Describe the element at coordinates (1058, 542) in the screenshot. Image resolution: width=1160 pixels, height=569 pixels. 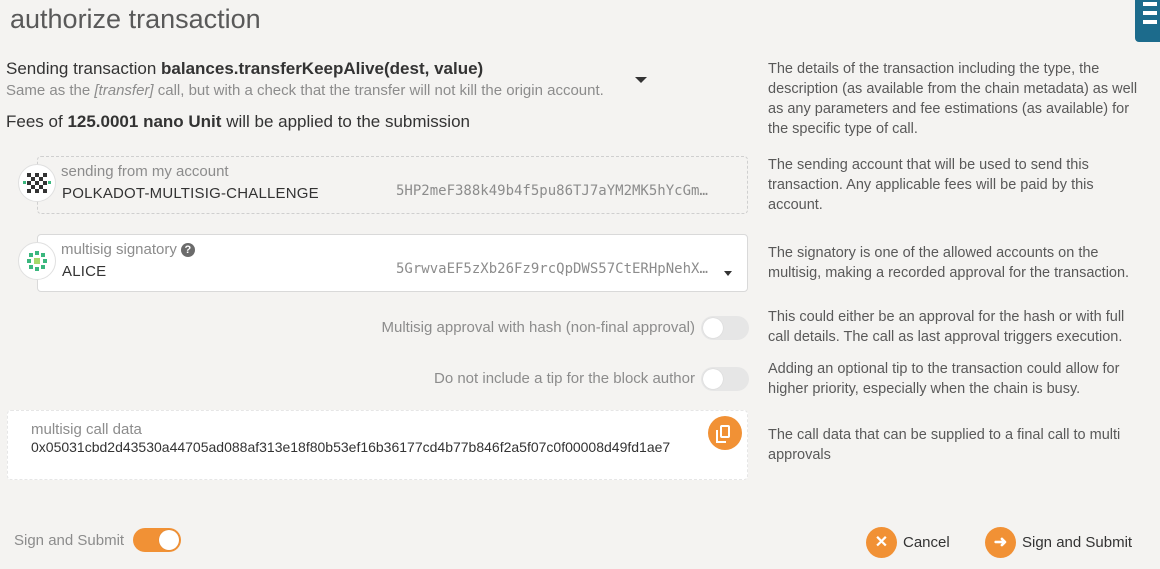
I see `sign-and-submit-button: ➜ Sign and Submit` at that location.